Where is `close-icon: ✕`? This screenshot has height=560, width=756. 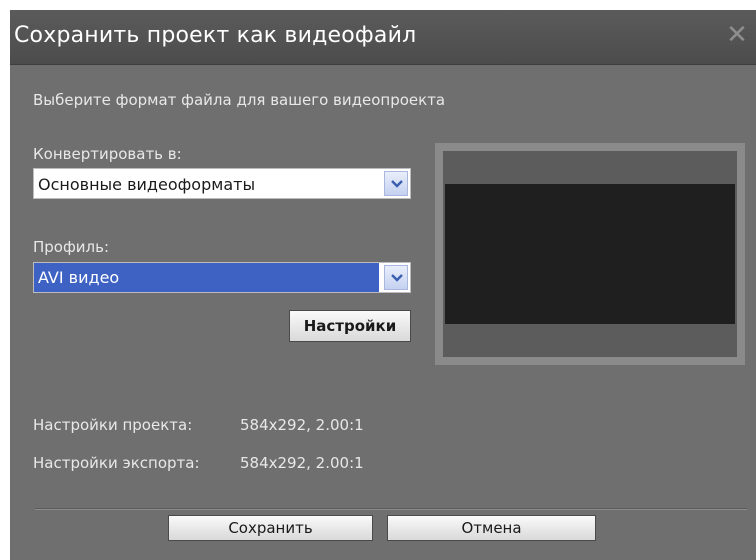
close-icon: ✕ is located at coordinates (737, 35).